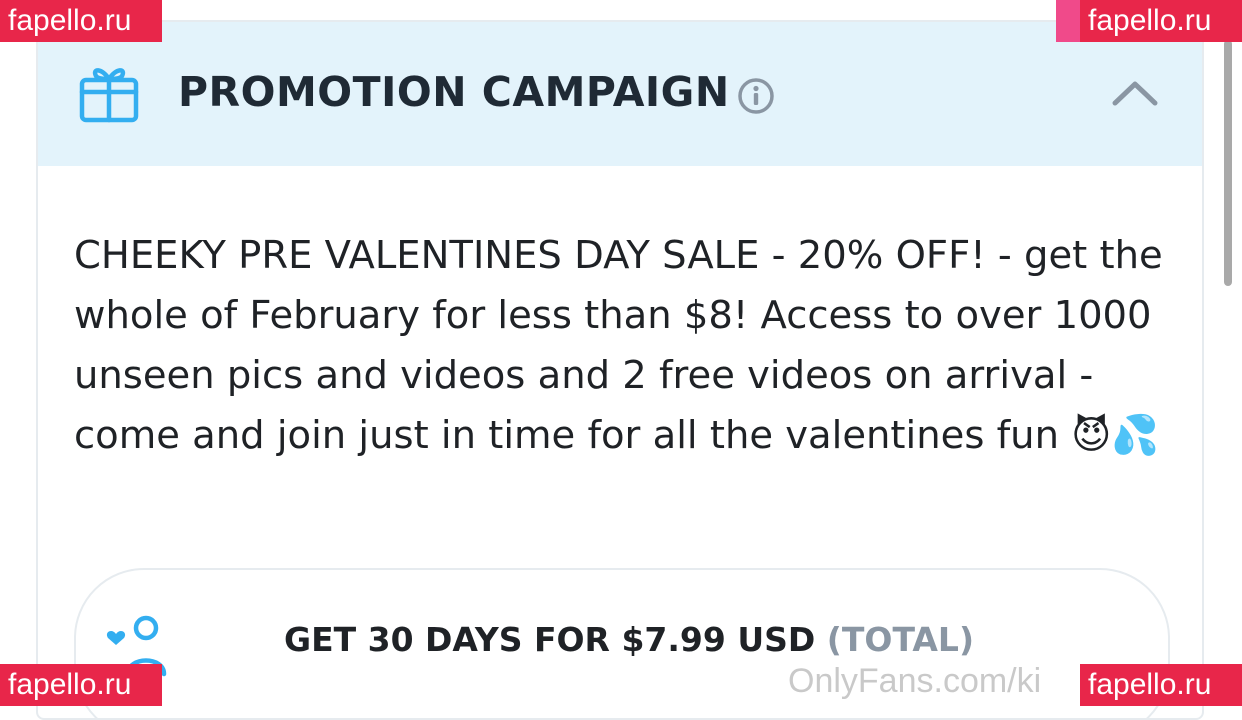 The height and width of the screenshot is (720, 1242). Describe the element at coordinates (81, 21) in the screenshot. I see `watermark-badge-top-left: fapello.ru` at that location.